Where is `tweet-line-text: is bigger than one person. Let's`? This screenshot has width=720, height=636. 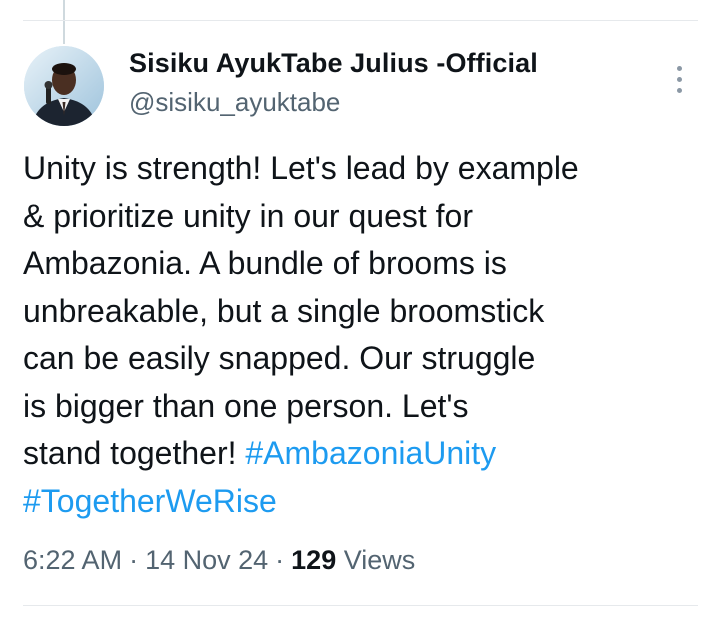 tweet-line-text: is bigger than one person. Let's is located at coordinates (246, 405).